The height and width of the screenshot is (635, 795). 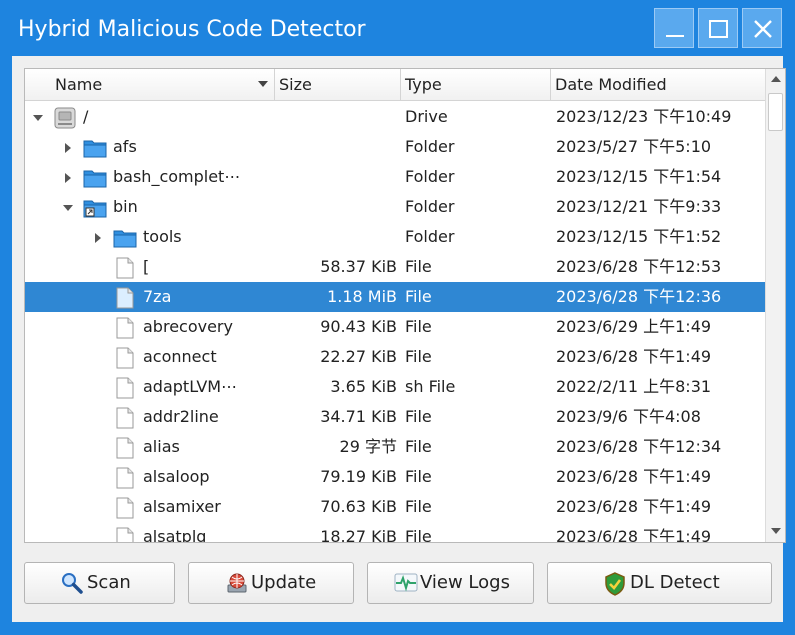 I want to click on tree-row: adaptLVM⋯ 3.65 KiB sh File 2022/2/11 上午8:31, so click(x=395, y=387).